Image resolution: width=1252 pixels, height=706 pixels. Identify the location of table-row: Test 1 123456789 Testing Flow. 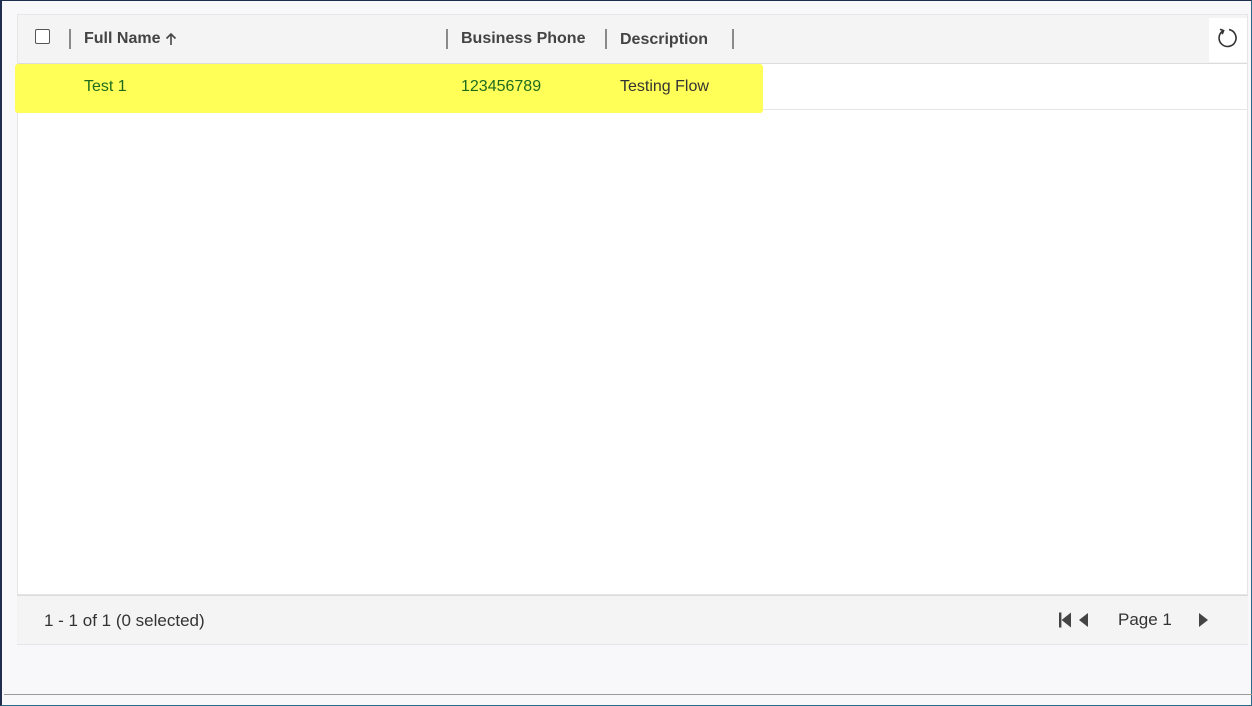
(631, 88).